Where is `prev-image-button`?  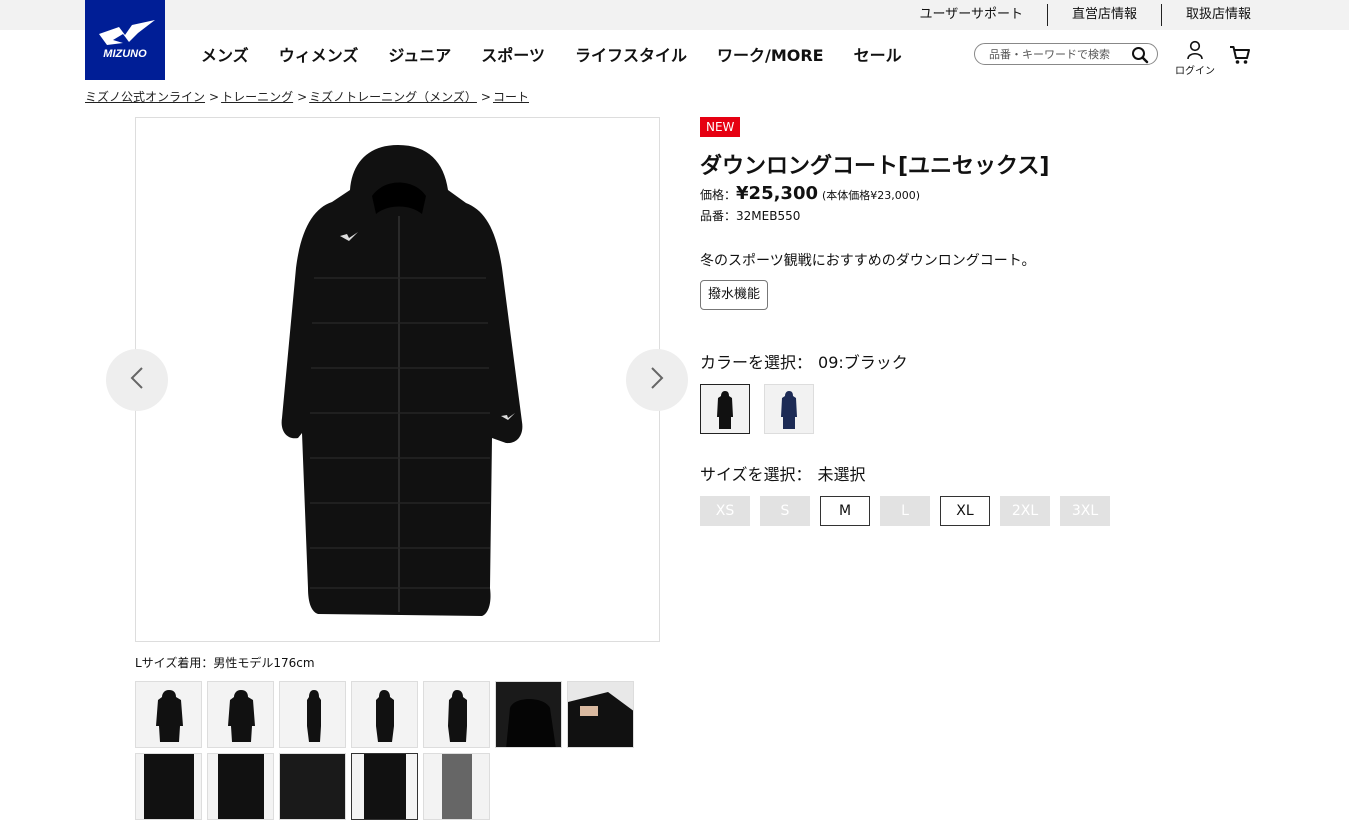 prev-image-button is located at coordinates (137, 380).